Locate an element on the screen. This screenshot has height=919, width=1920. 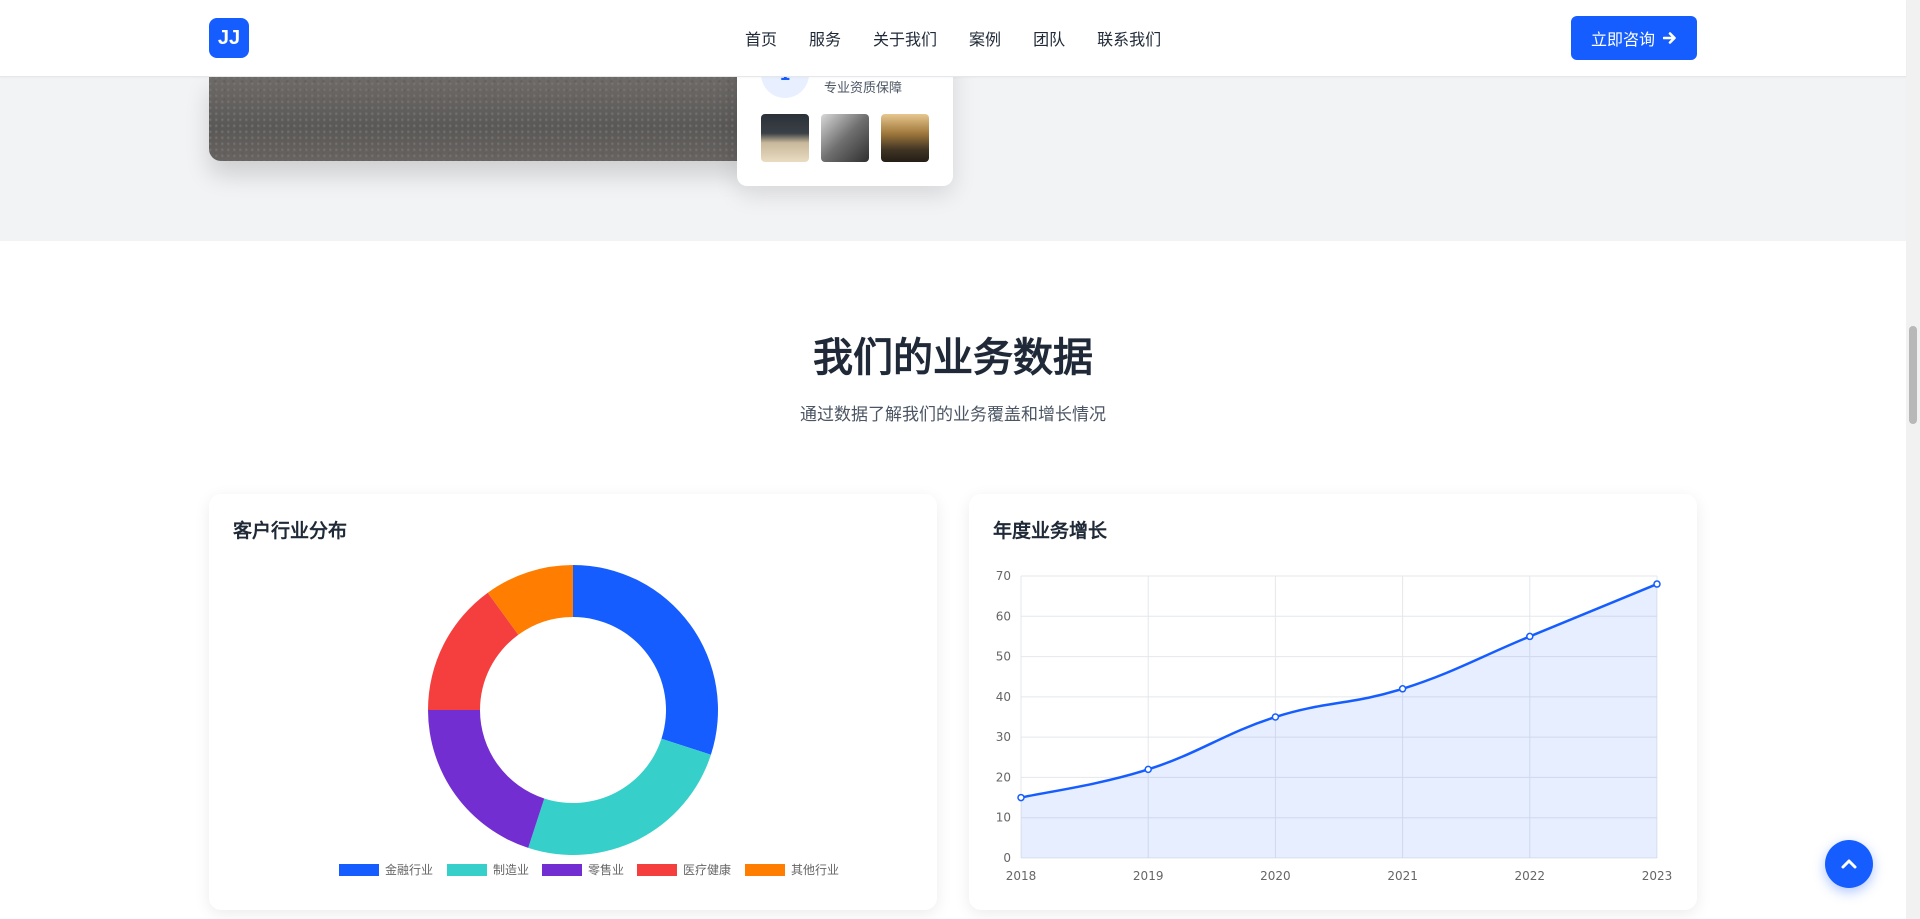
site-header: JJ 首页 服务 关于我们 案例 团队 联系我们 立即咨询 is located at coordinates (953, 38).